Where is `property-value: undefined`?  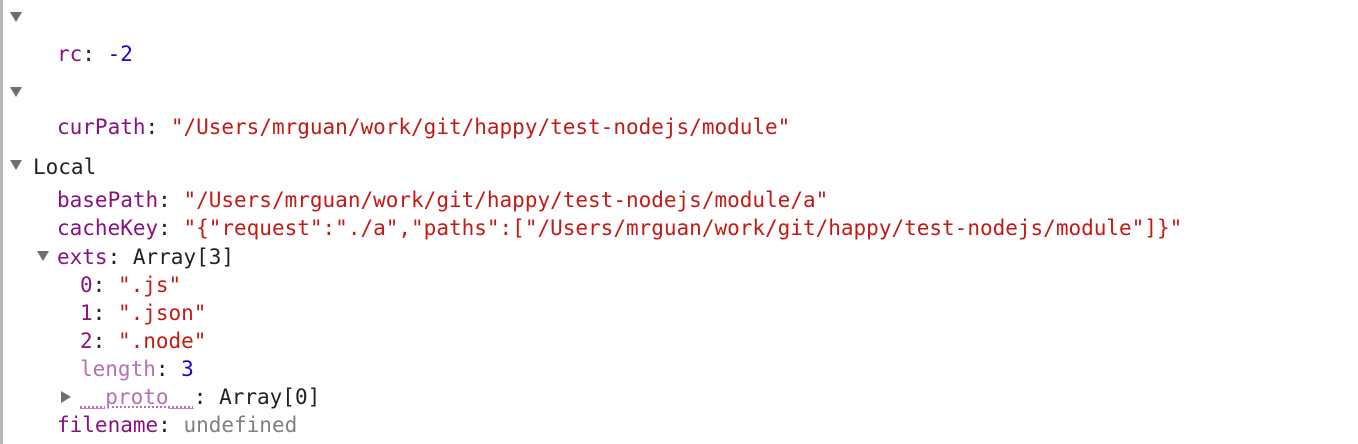
property-value: undefined is located at coordinates (240, 425).